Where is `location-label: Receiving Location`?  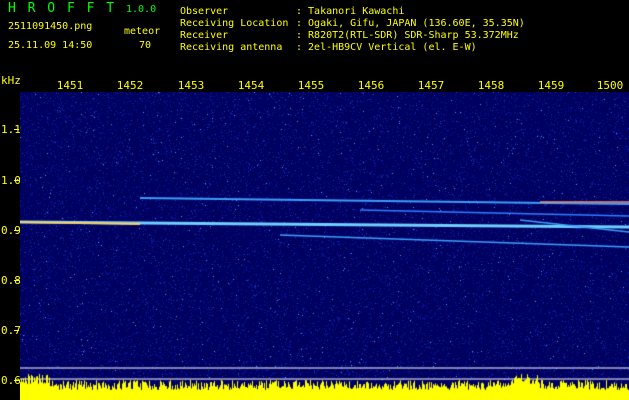 location-label: Receiving Location is located at coordinates (234, 23).